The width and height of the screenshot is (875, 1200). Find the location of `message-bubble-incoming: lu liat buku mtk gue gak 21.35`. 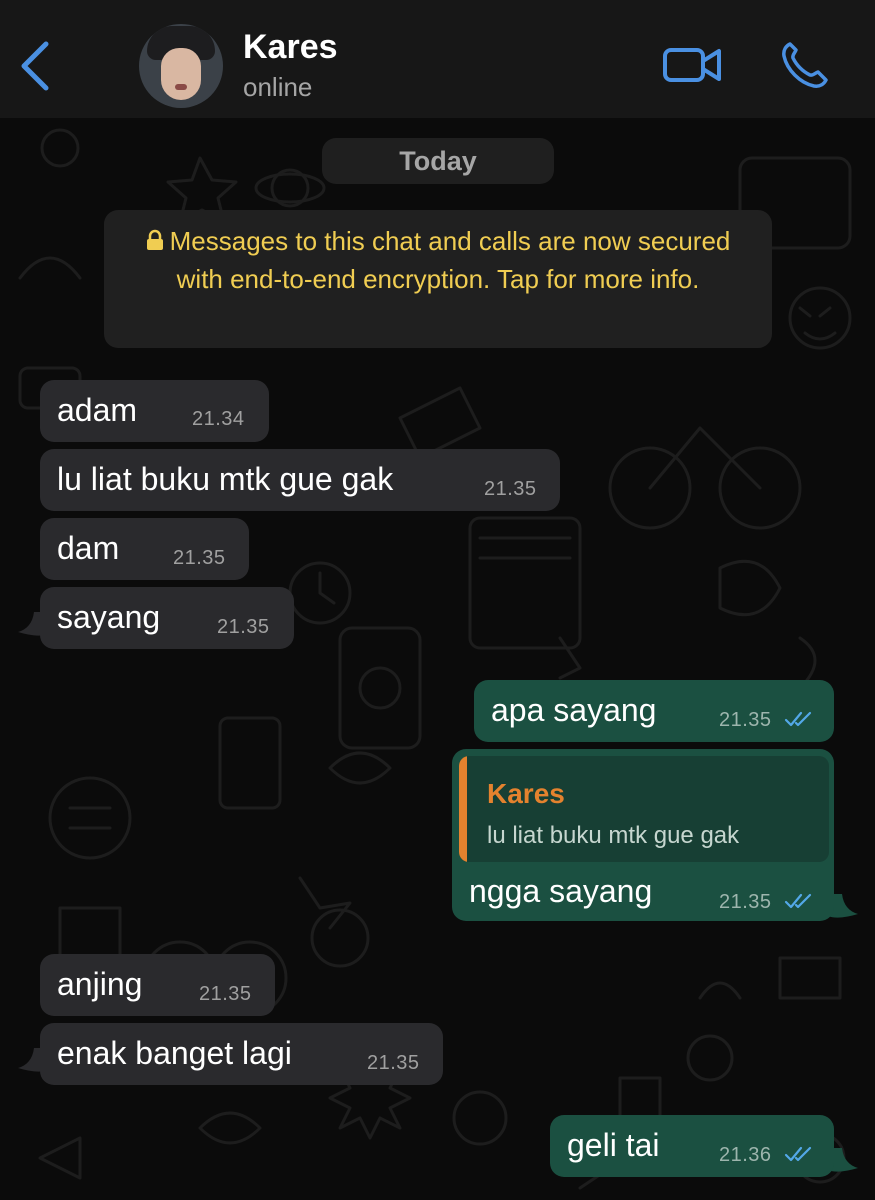

message-bubble-incoming: lu liat buku mtk gue gak 21.35 is located at coordinates (300, 480).